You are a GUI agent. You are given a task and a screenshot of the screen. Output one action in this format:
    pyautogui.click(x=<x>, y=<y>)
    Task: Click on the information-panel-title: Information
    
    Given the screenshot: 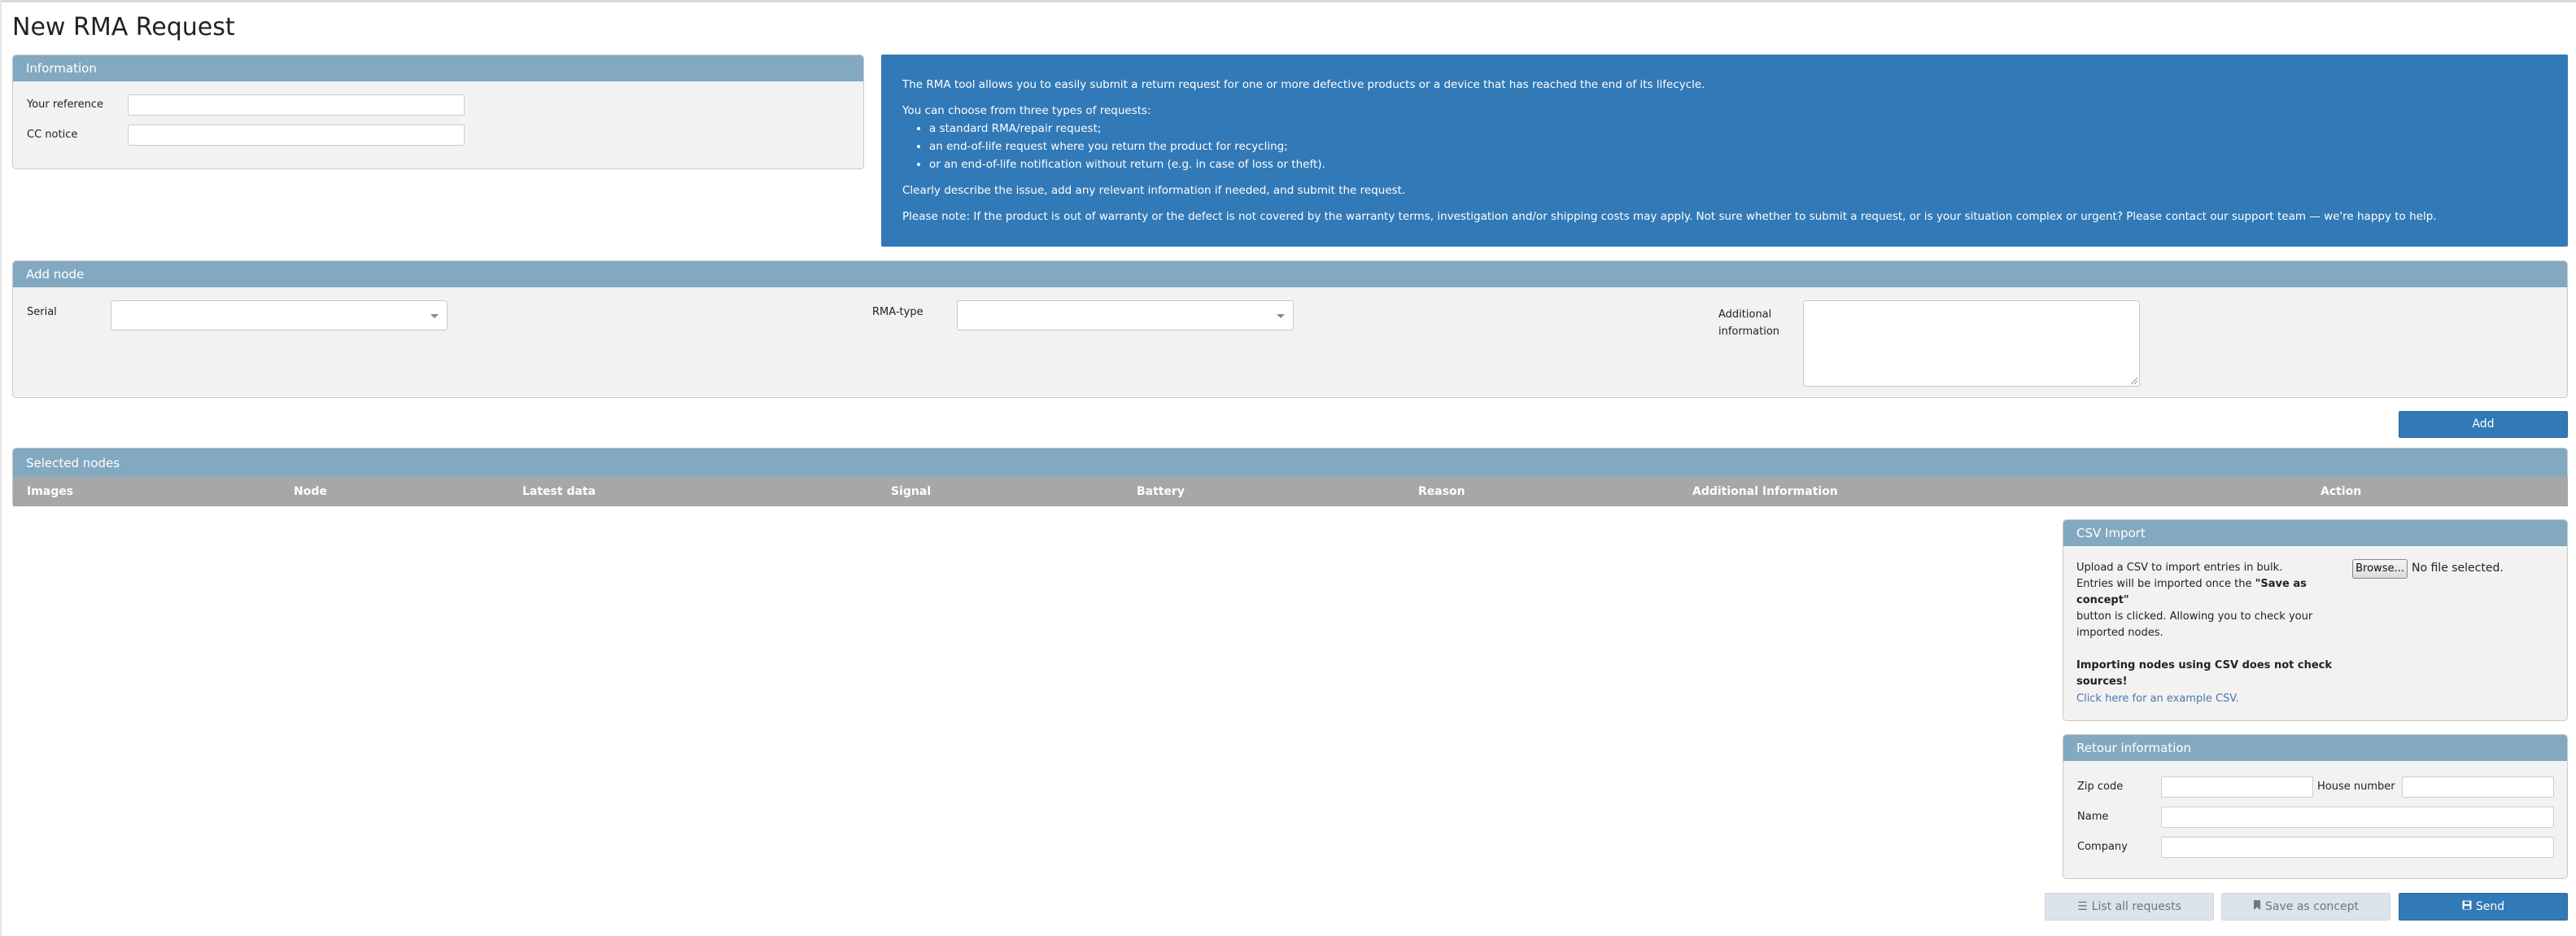 What is the action you would take?
    pyautogui.click(x=438, y=68)
    